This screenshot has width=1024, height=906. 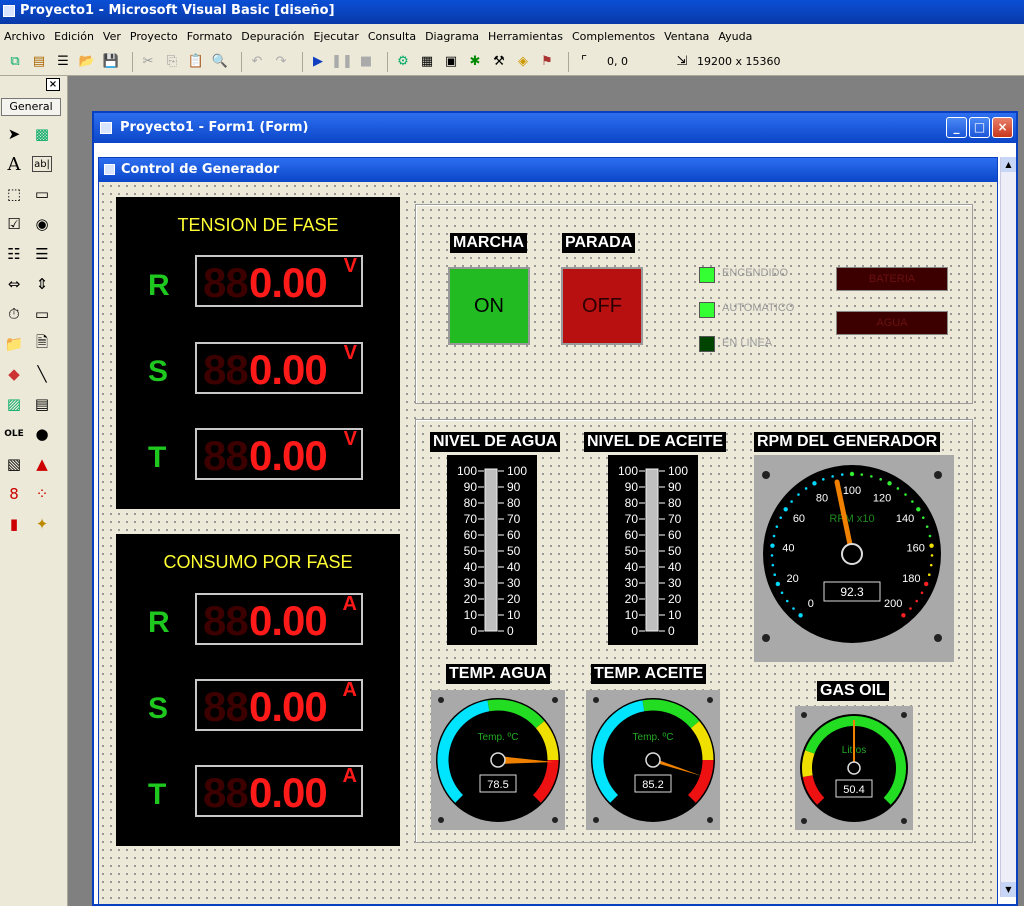 What do you see at coordinates (42, 344) in the screenshot?
I see `filelistbox-icon: 🗎` at bounding box center [42, 344].